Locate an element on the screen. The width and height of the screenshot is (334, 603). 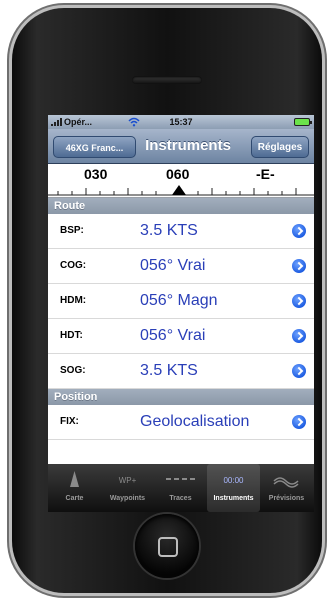
compass-label-030: 030 is located at coordinates (96, 174).